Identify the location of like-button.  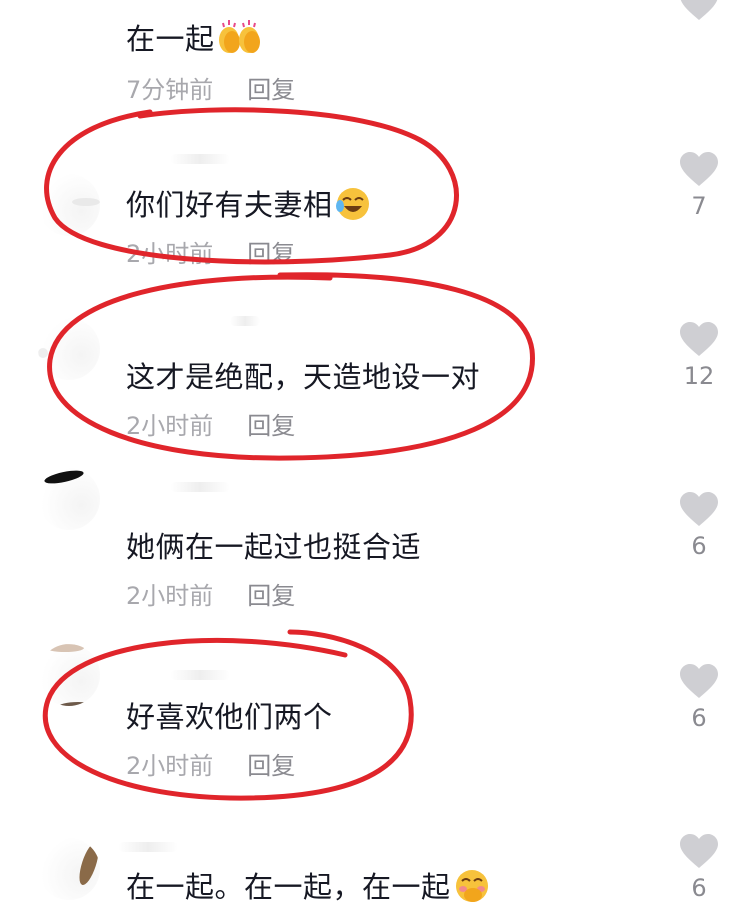
(699, 11).